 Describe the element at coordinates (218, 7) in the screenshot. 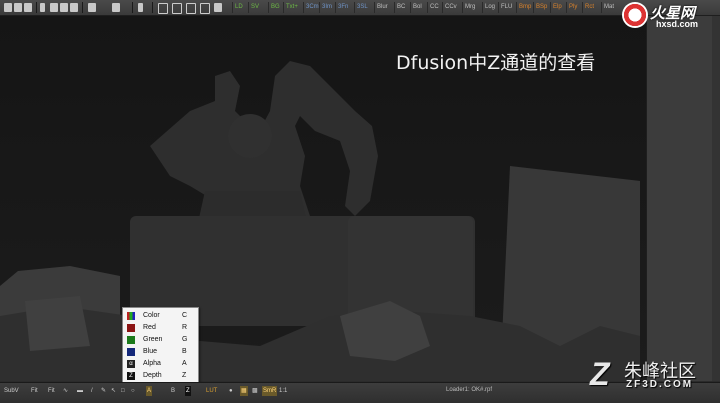

I see `layout-5-icon` at that location.